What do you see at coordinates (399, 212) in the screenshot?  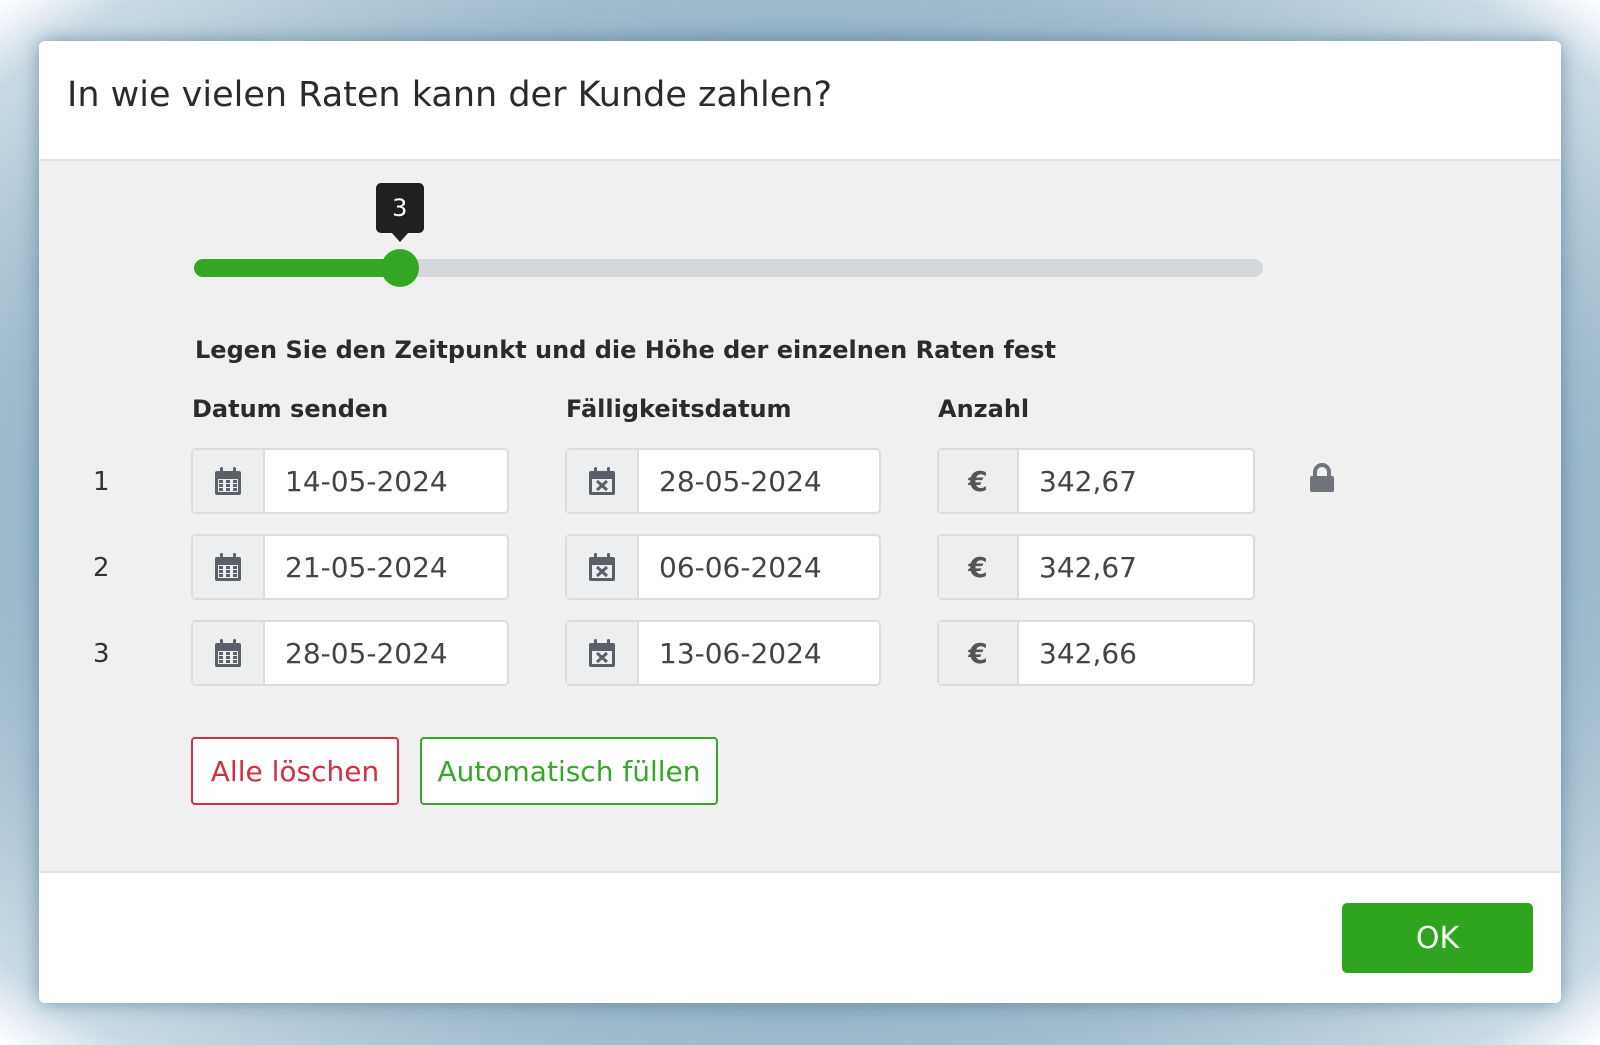 I see `slider-value-tooltip: 3` at bounding box center [399, 212].